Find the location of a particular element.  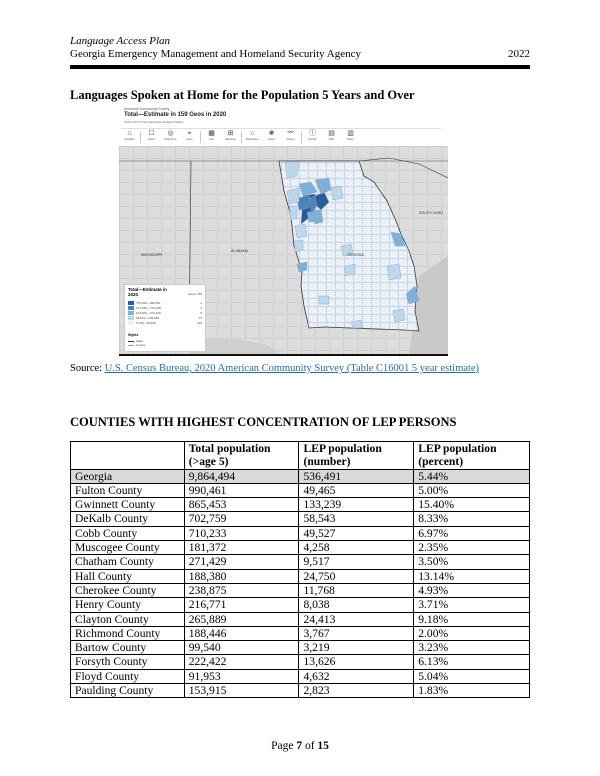

map-tool-label: Identify is located at coordinates (312, 139).